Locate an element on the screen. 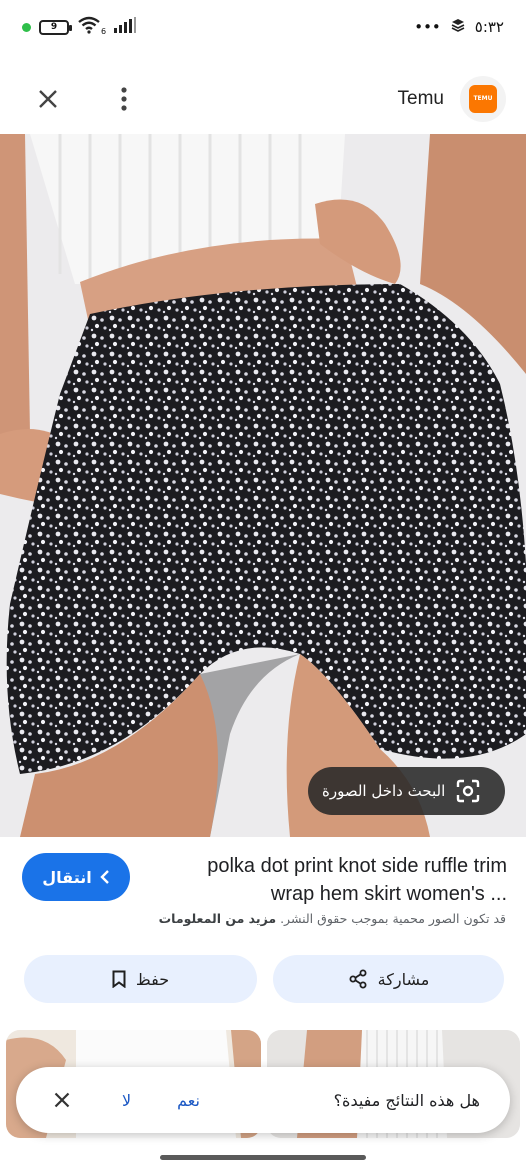 This screenshot has width=526, height=1169. status-left: 9 6 is located at coordinates (79, 27).